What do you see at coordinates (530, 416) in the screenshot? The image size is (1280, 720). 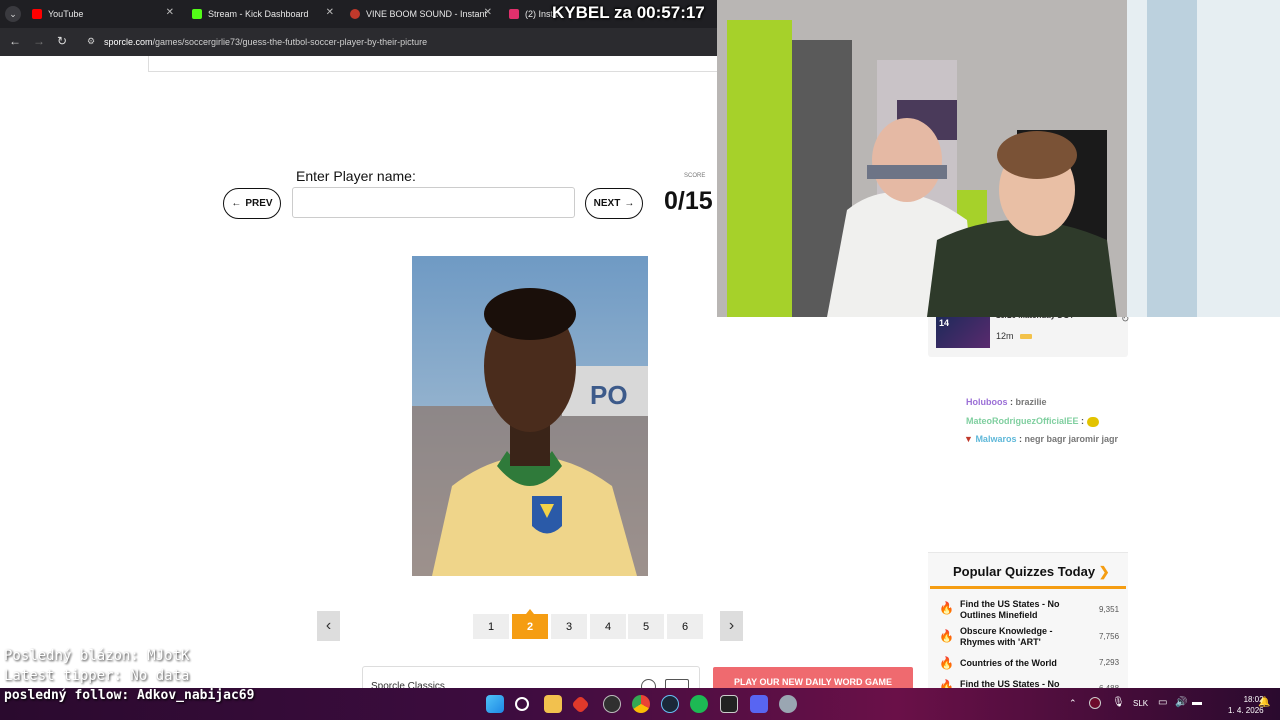 I see `player-photo: PO` at bounding box center [530, 416].